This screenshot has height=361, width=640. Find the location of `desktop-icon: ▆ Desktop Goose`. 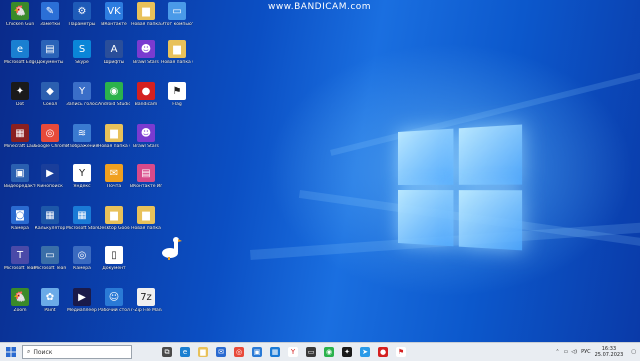

desktop-icon: ▆ Desktop Goose is located at coordinates (114, 218).